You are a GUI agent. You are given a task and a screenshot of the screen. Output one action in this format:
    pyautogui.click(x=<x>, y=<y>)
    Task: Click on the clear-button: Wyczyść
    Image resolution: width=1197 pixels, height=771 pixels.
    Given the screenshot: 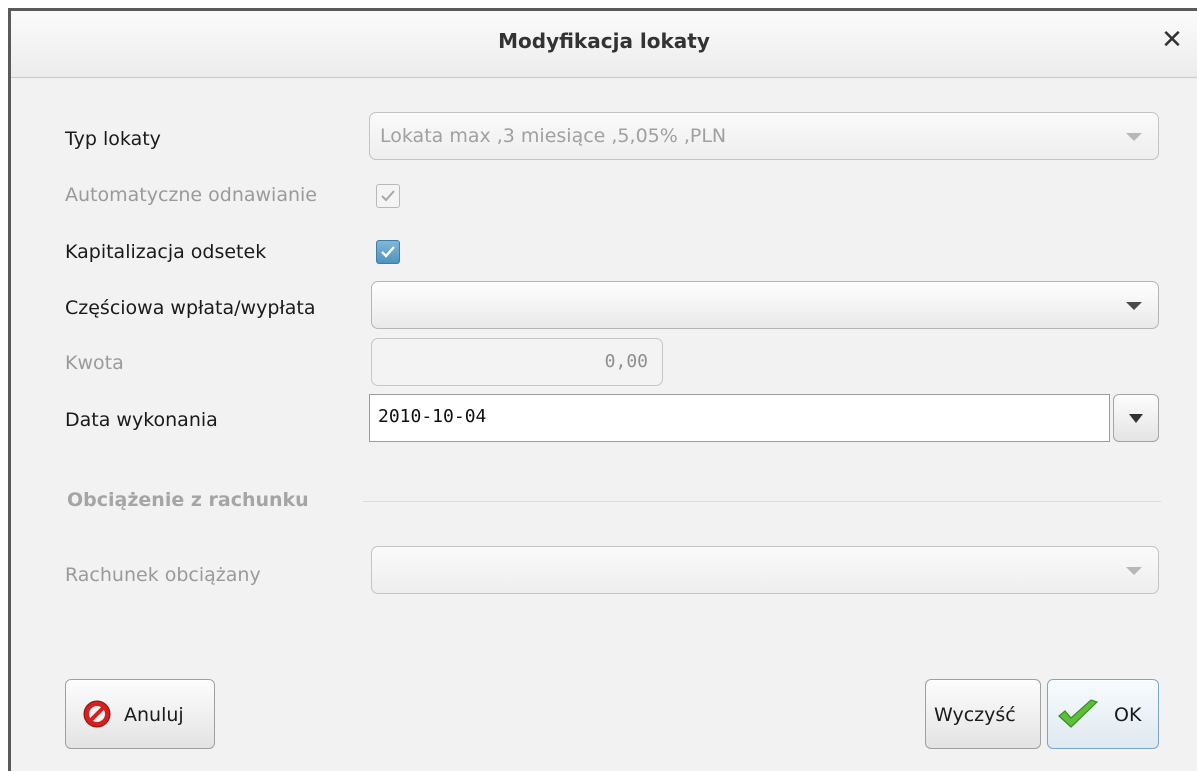 What is the action you would take?
    pyautogui.click(x=983, y=714)
    